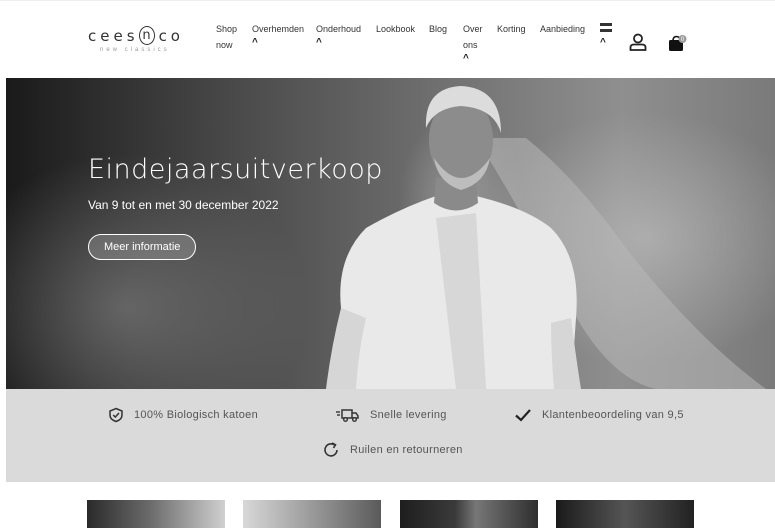 The height and width of the screenshot is (528, 775). I want to click on user-icon, so click(638, 42).